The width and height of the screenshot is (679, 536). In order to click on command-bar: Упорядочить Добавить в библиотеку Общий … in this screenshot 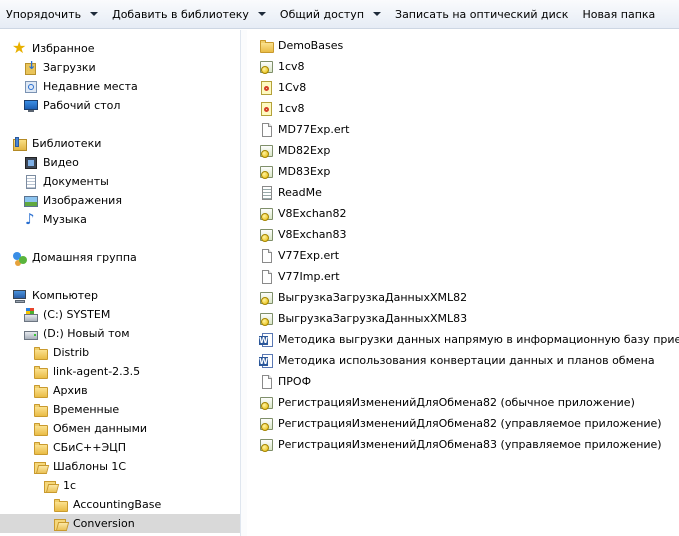, I will do `click(339, 14)`.